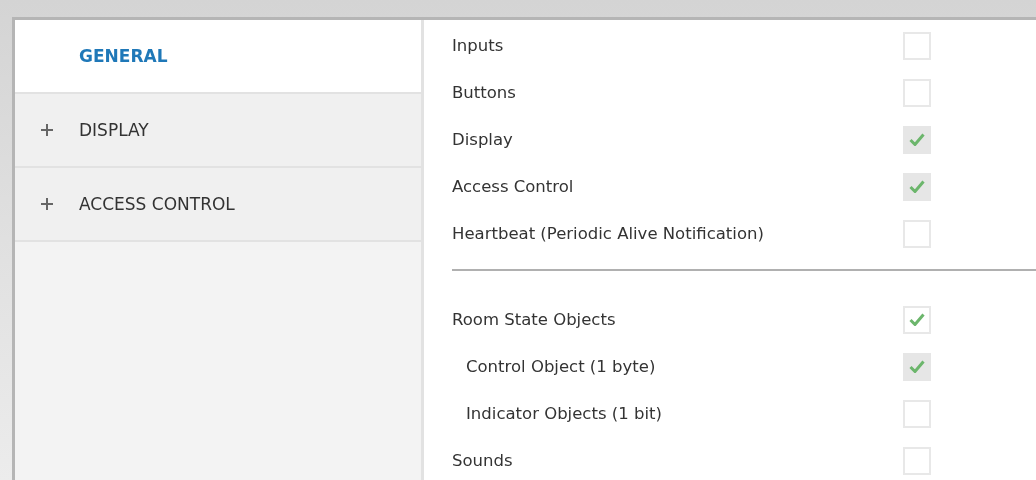  Describe the element at coordinates (484, 92) in the screenshot. I see `option-label: Buttons` at that location.